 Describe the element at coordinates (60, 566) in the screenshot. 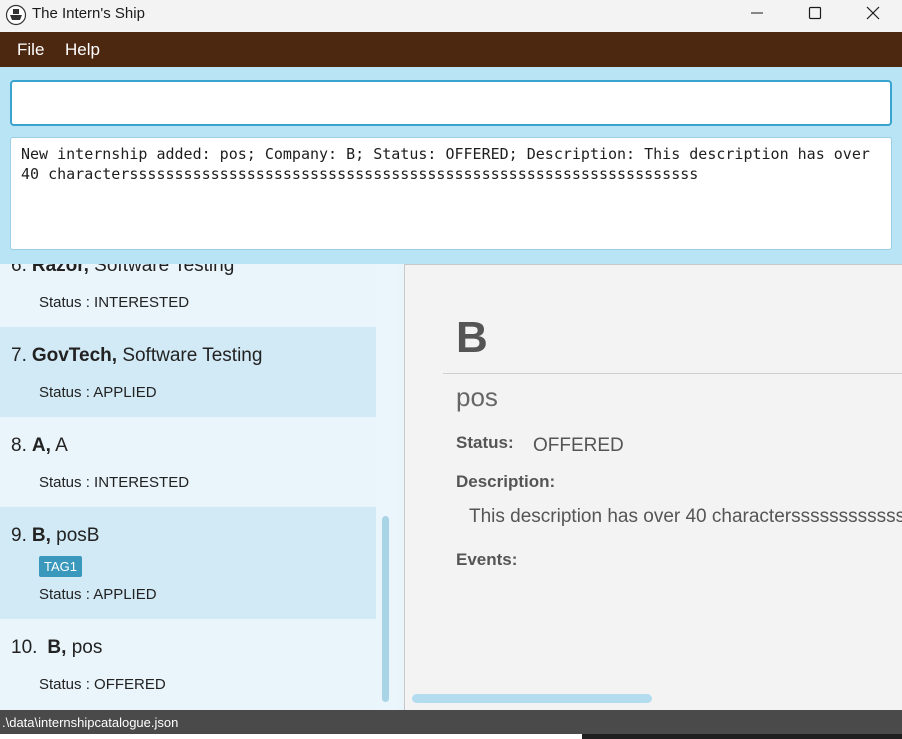

I see `tag-badge: TAG1` at that location.